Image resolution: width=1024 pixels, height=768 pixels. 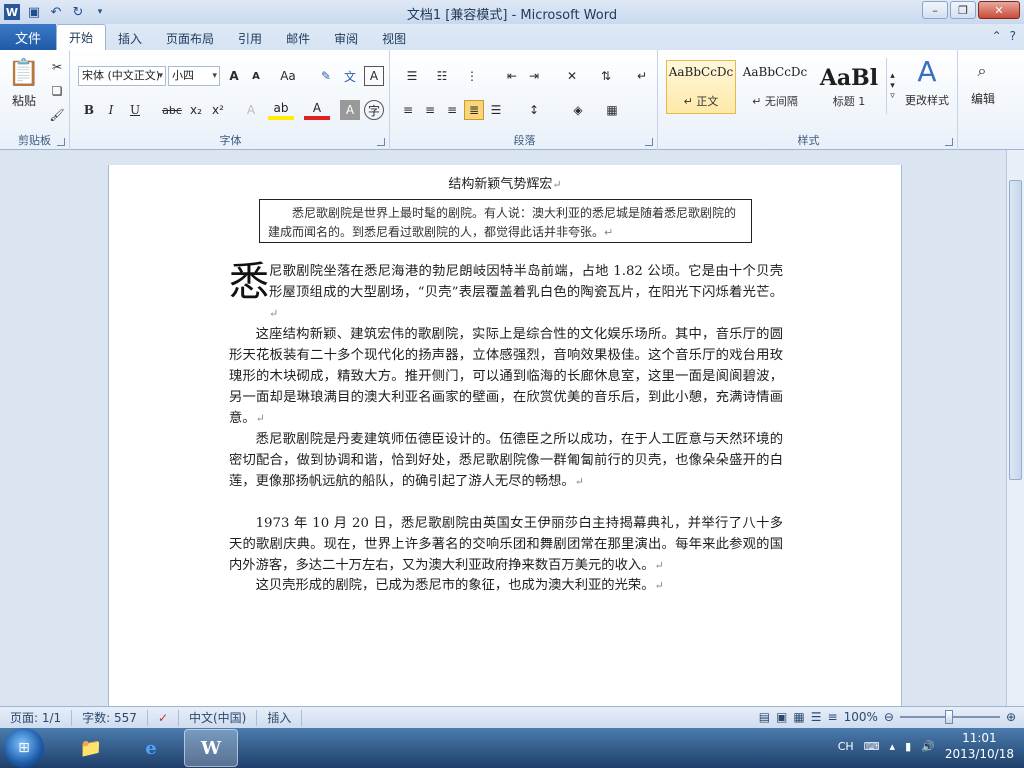 What do you see at coordinates (110, 717) in the screenshot?
I see `word-count: 字数: 557` at bounding box center [110, 717].